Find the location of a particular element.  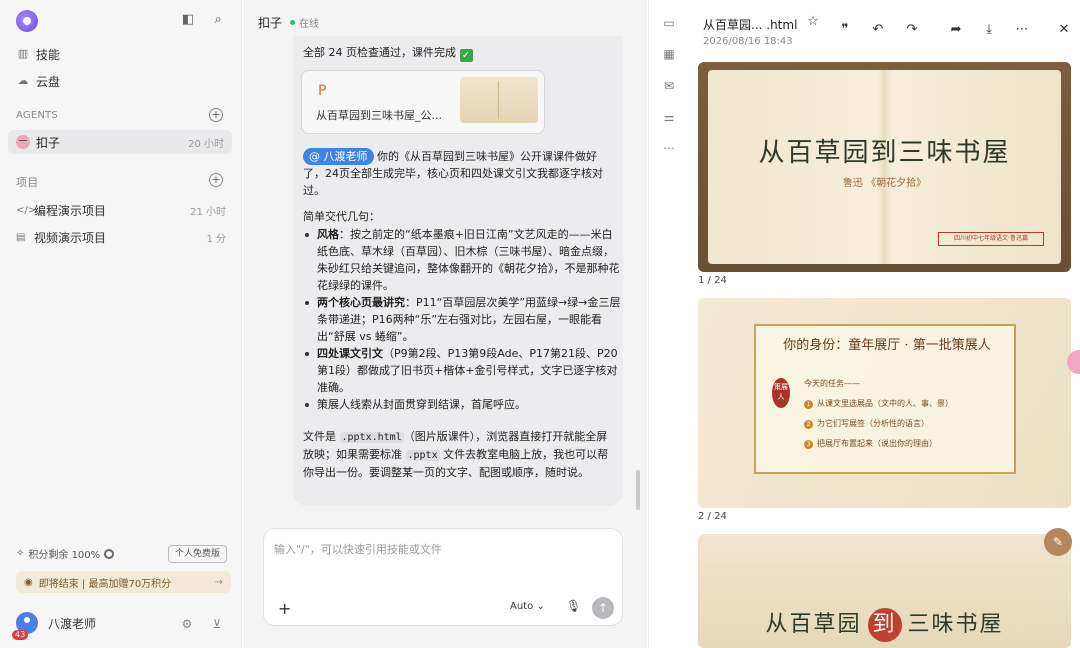

credits-indicator: ✧ 积分剩余 100% is located at coordinates (65, 553).